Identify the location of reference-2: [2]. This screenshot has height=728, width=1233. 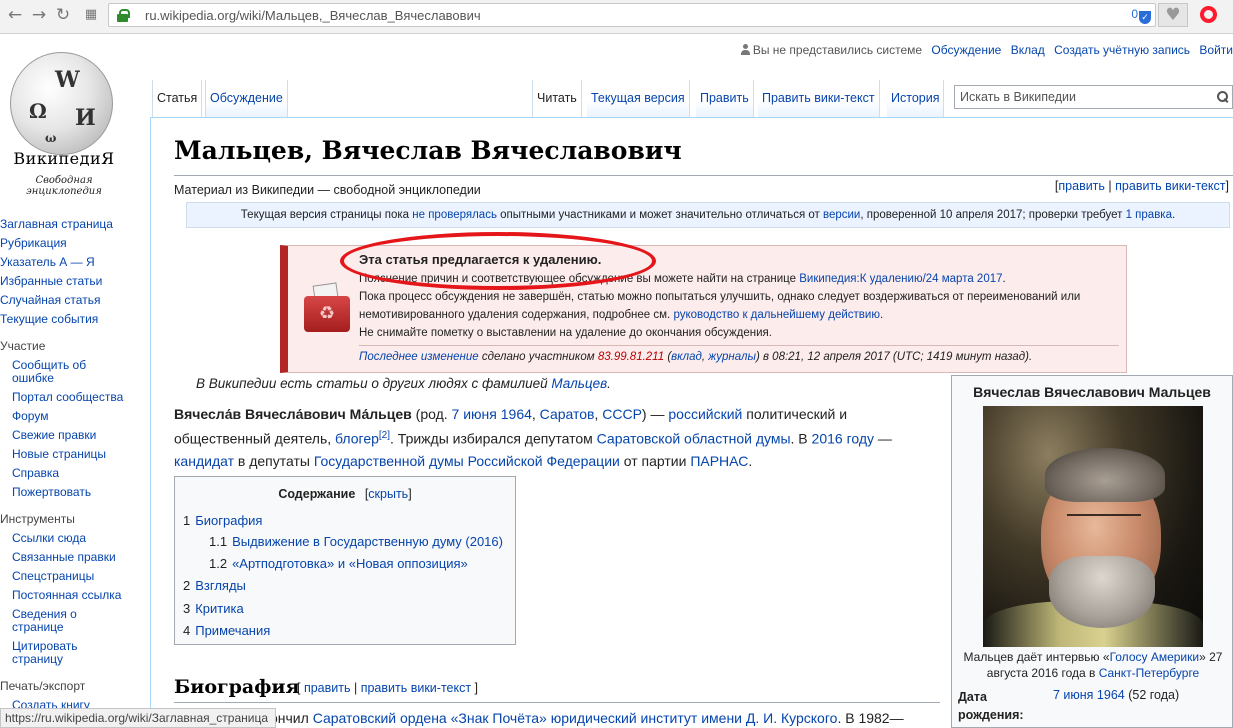
(384, 435).